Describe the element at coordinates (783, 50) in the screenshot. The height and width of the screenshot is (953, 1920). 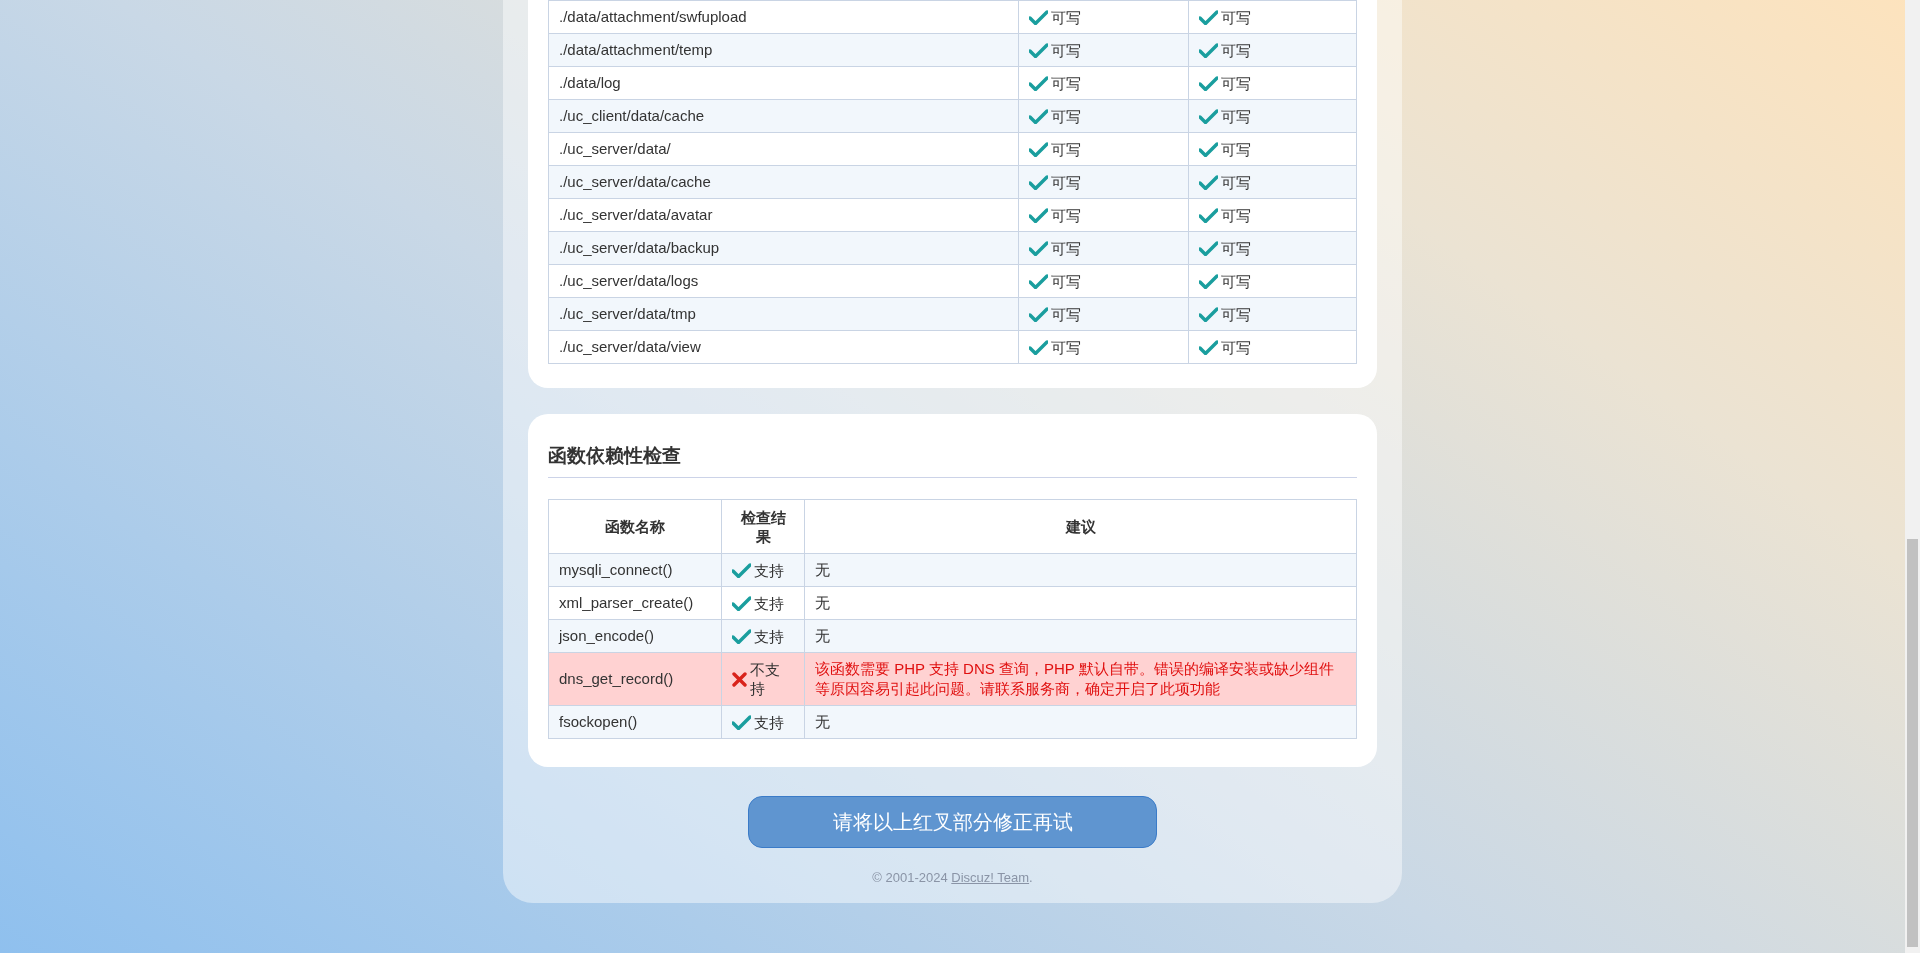
I see `path-cell: ./data/attachment/temp` at that location.